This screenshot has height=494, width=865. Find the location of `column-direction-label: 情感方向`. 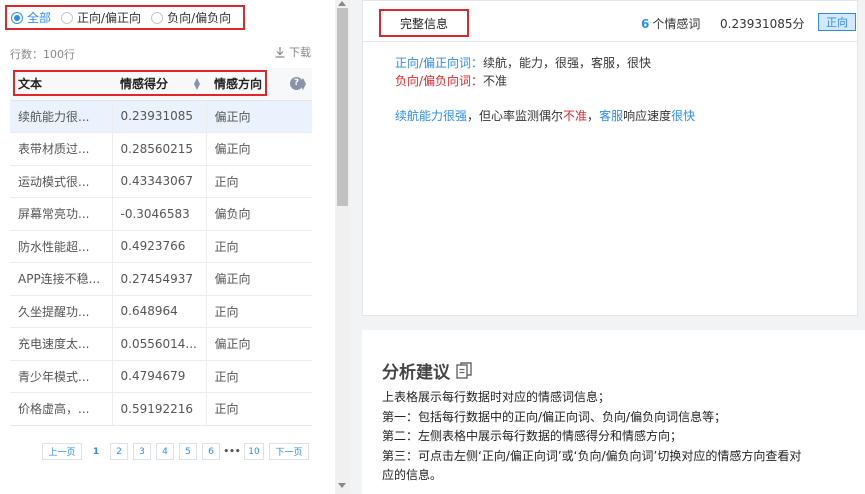

column-direction-label: 情感方向 is located at coordinates (238, 84).